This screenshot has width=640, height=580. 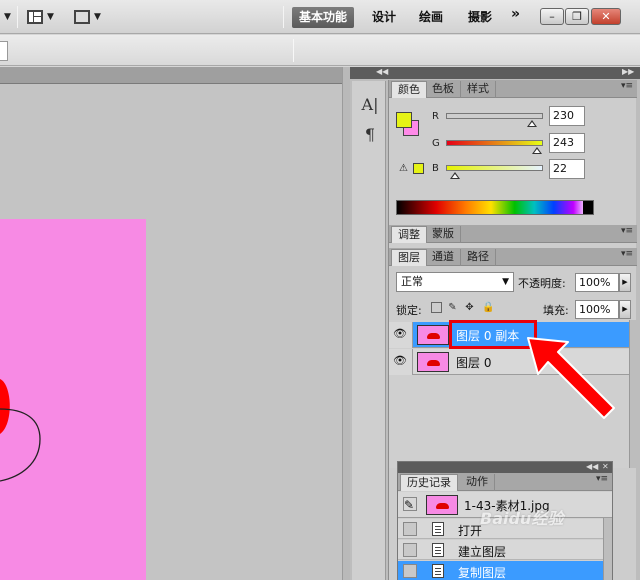 I want to click on b-value-input: 22, so click(x=567, y=169).